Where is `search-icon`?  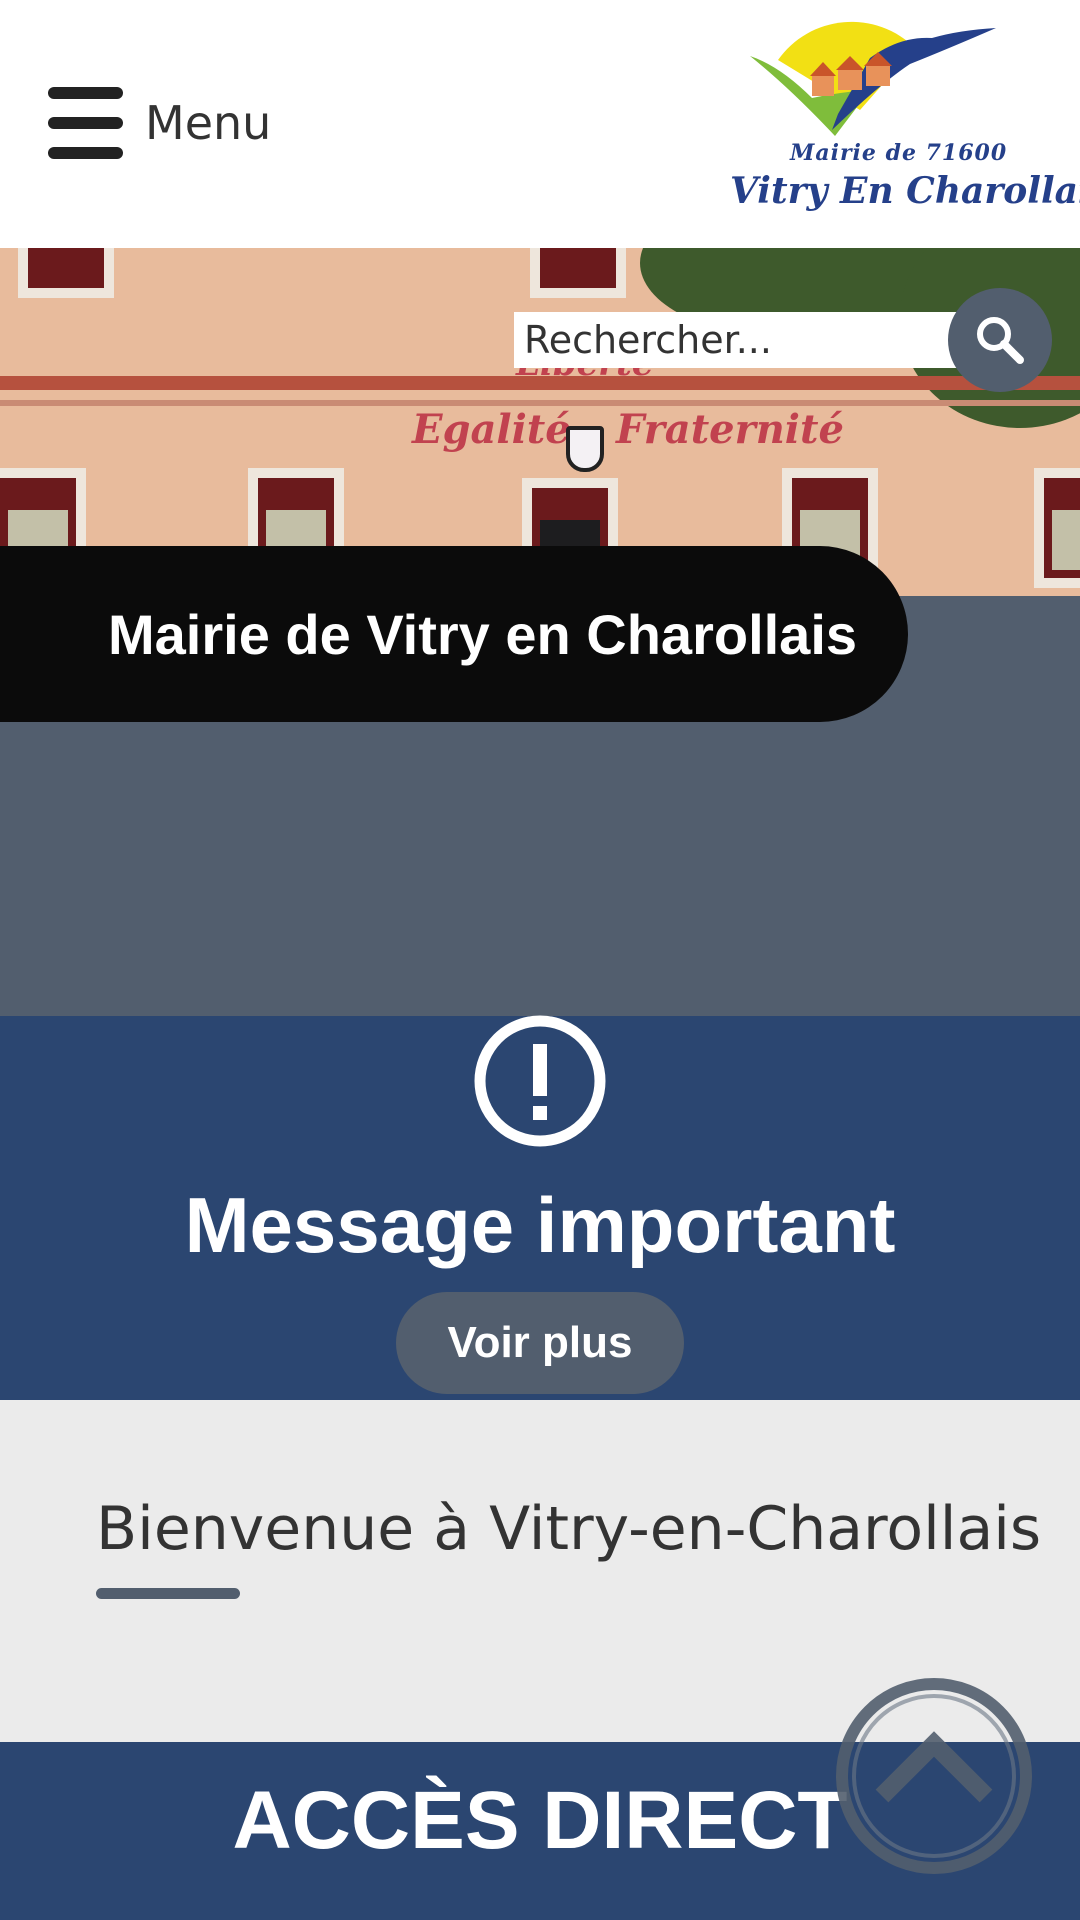
search-icon is located at coordinates (1000, 340).